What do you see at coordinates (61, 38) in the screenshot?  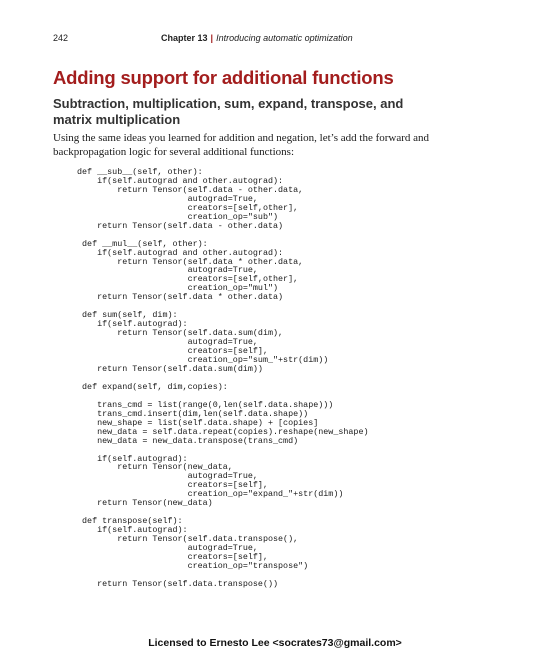 I see `page-number: 242` at bounding box center [61, 38].